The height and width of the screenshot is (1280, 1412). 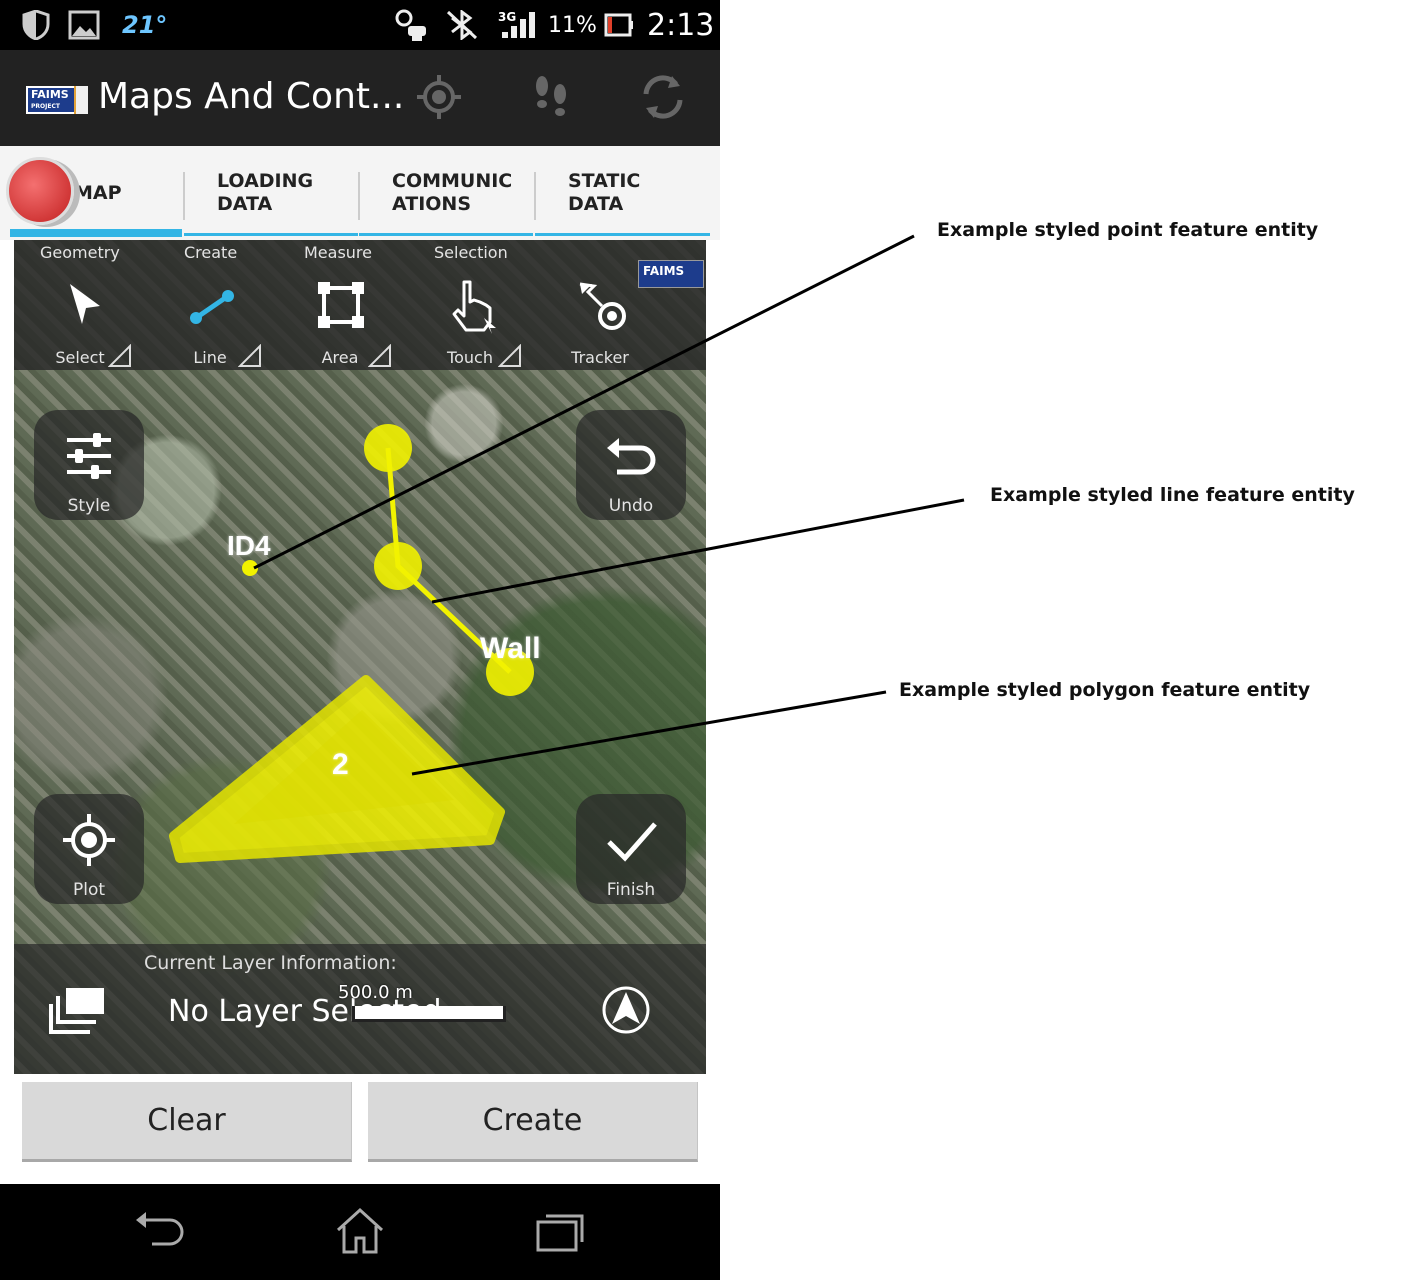 What do you see at coordinates (50, 94) in the screenshot?
I see `logo-text: FAIMS` at bounding box center [50, 94].